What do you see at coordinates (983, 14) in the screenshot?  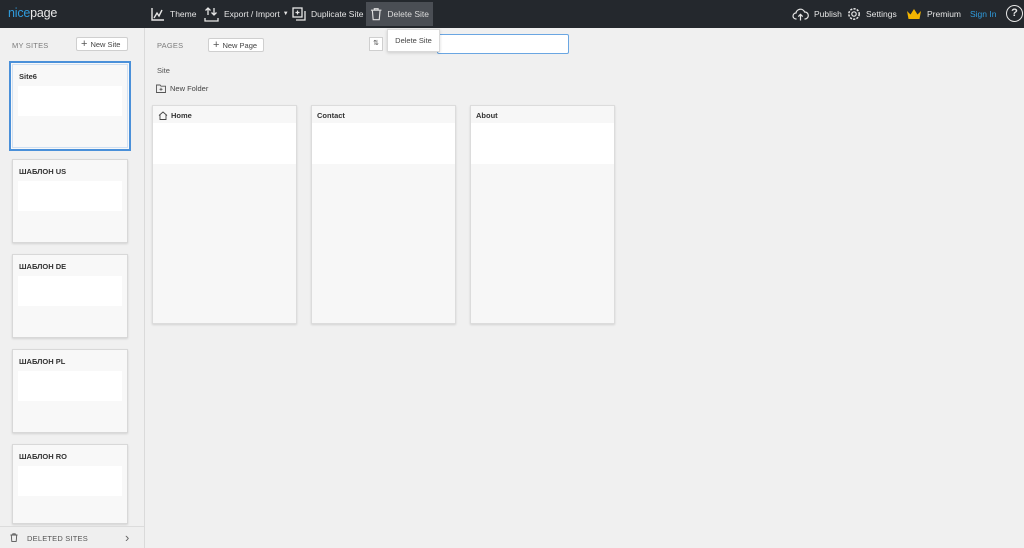 I see `sign-in-link: Sign In` at bounding box center [983, 14].